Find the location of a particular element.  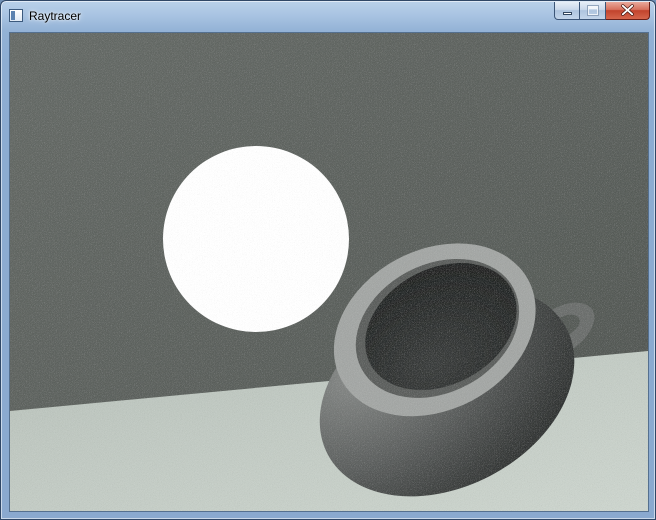

close-button is located at coordinates (628, 11).